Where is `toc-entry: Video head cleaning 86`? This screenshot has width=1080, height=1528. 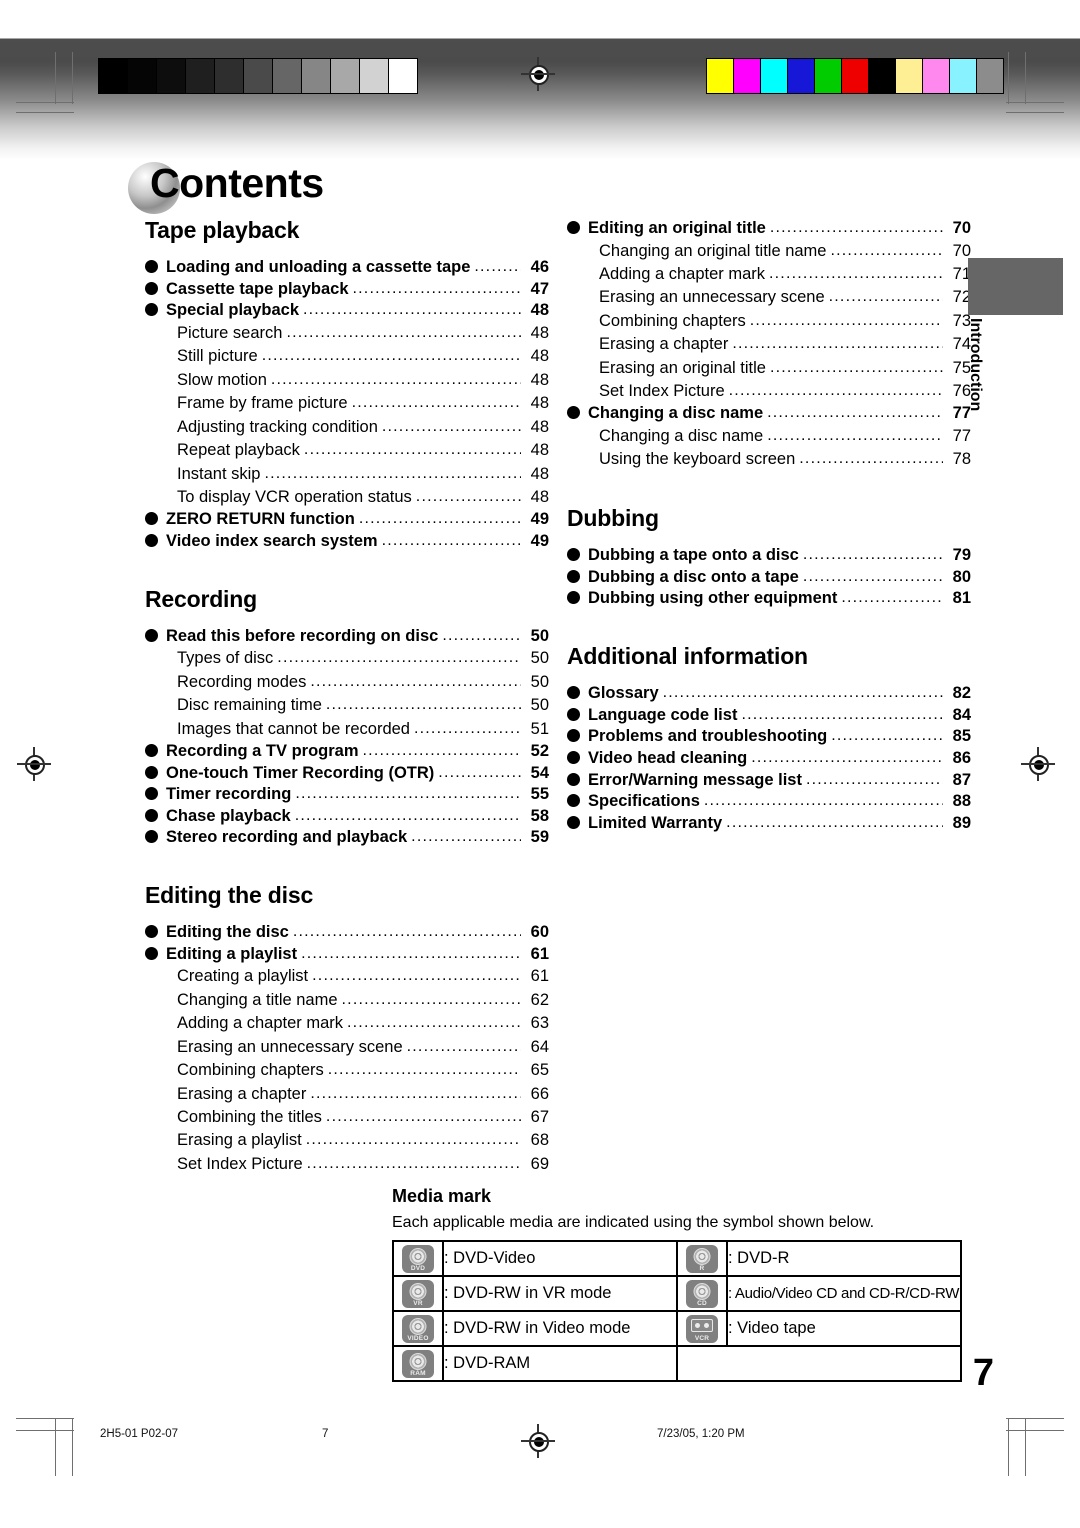
toc-entry: Video head cleaning 86 is located at coordinates (769, 759).